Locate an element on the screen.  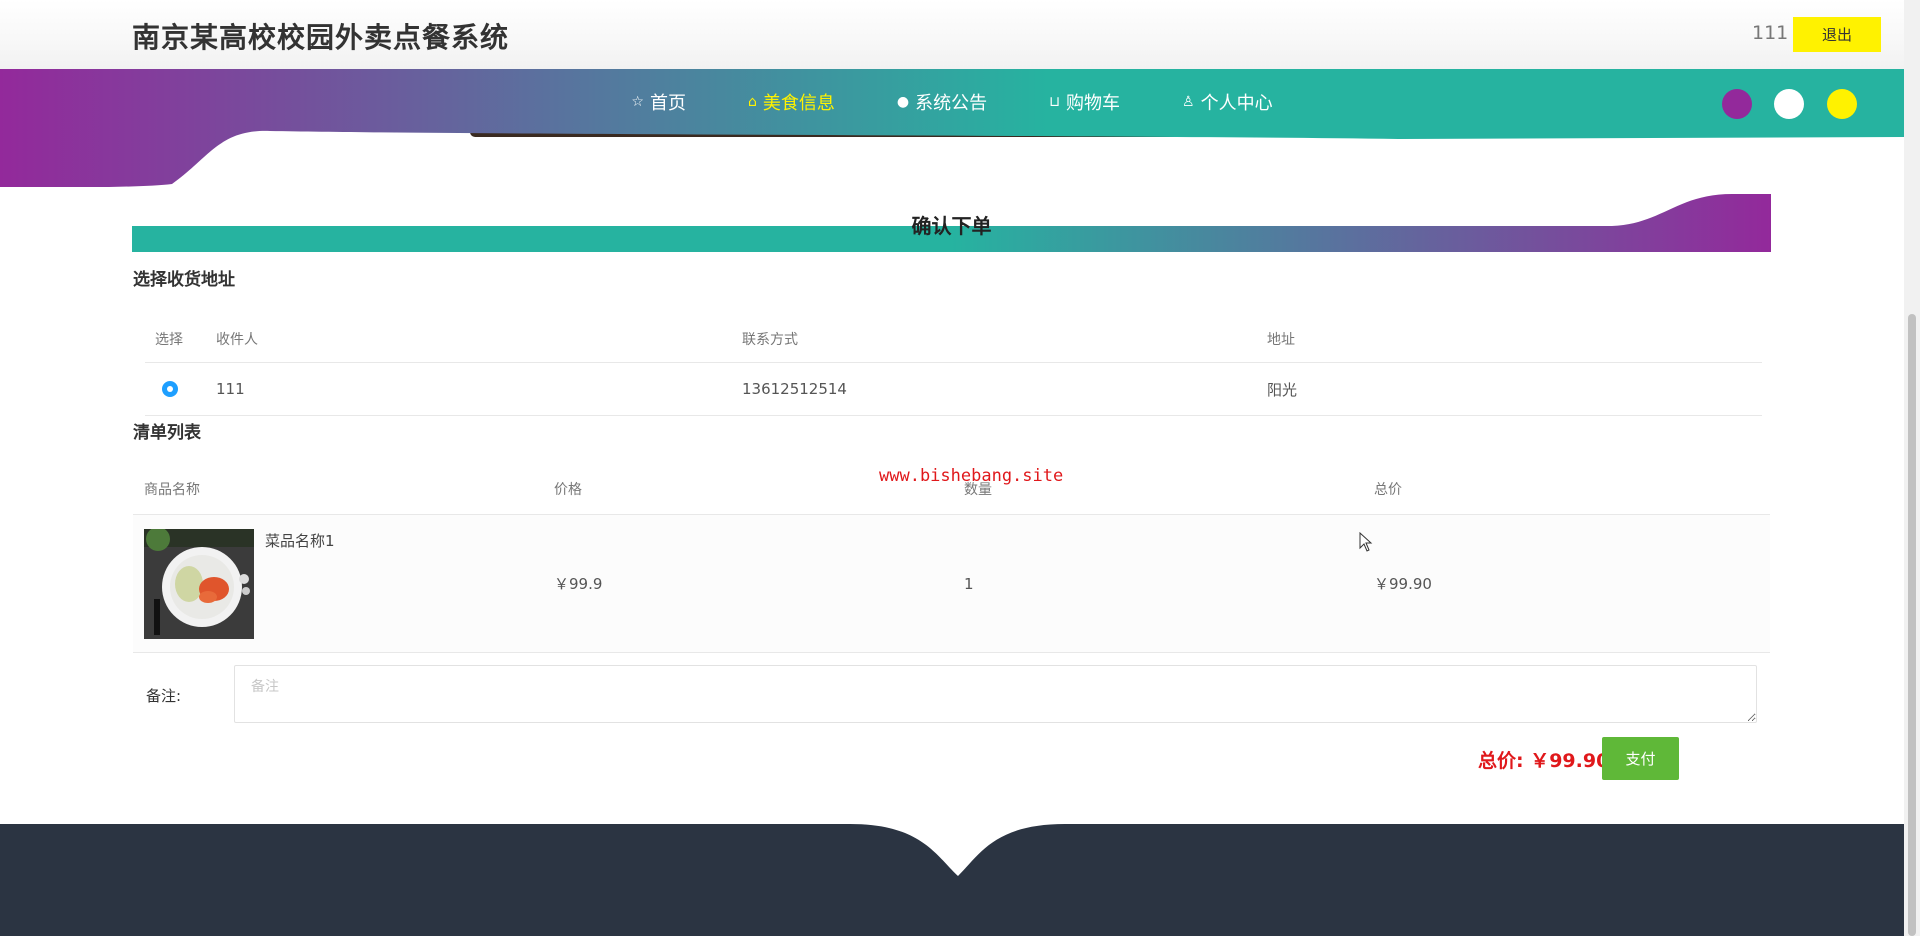
nav-item-personal-center: ♙ 个人中心 is located at coordinates (1227, 102).